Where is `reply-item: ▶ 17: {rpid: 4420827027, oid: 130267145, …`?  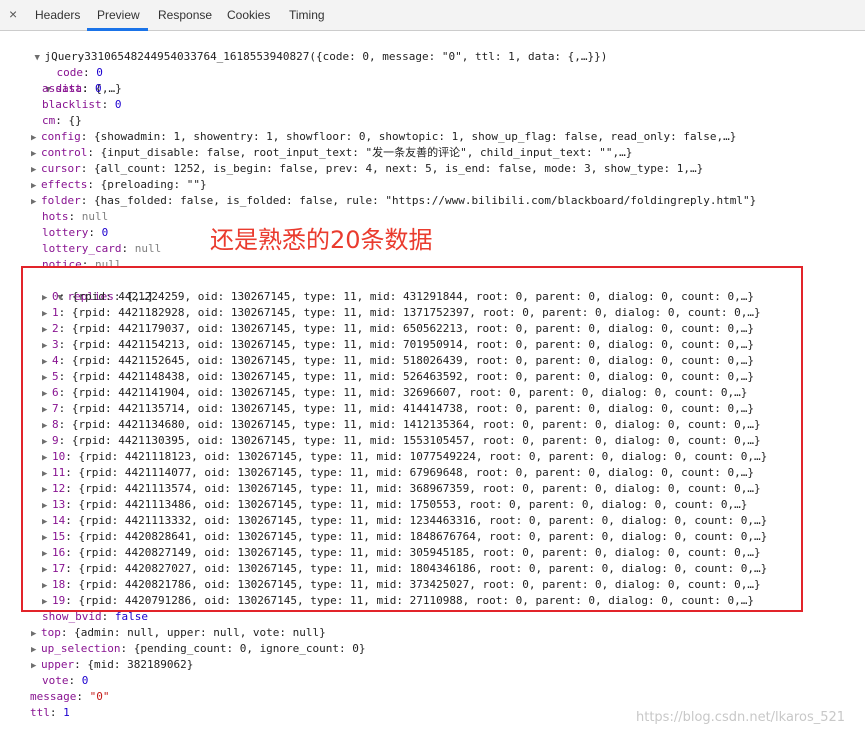 reply-item: ▶ 17: {rpid: 4420827027, oid: 130267145, … is located at coordinates (404, 569).